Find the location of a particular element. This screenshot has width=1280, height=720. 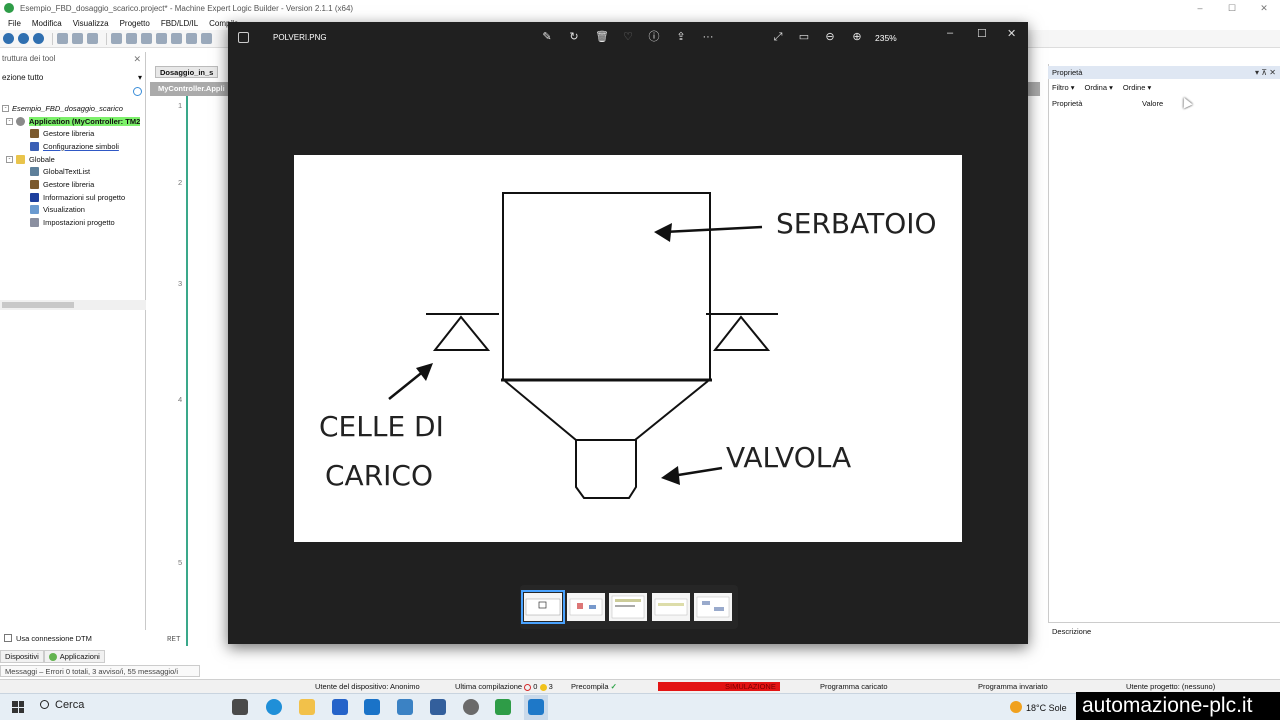

copy-icon is located at coordinates (176, 38).